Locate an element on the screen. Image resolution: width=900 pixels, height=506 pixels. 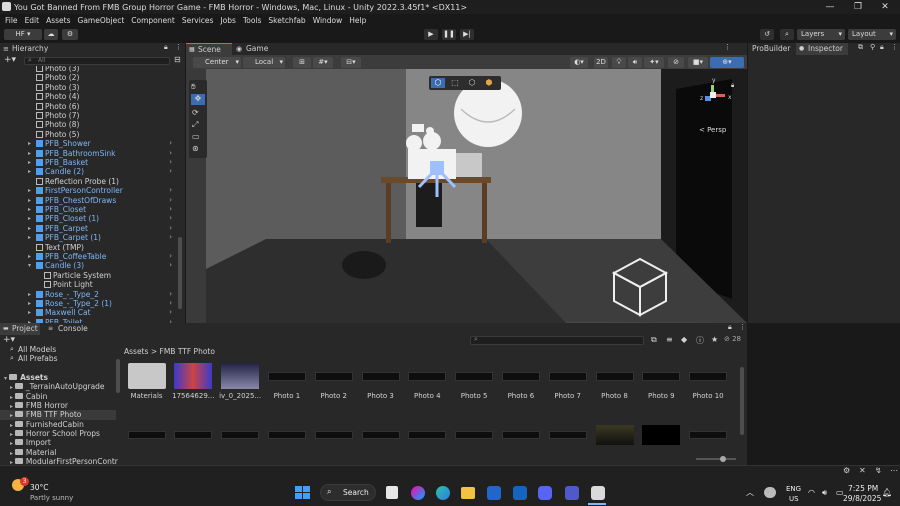
hierarchy-row: Point Light is located at coordinates (89, 284).